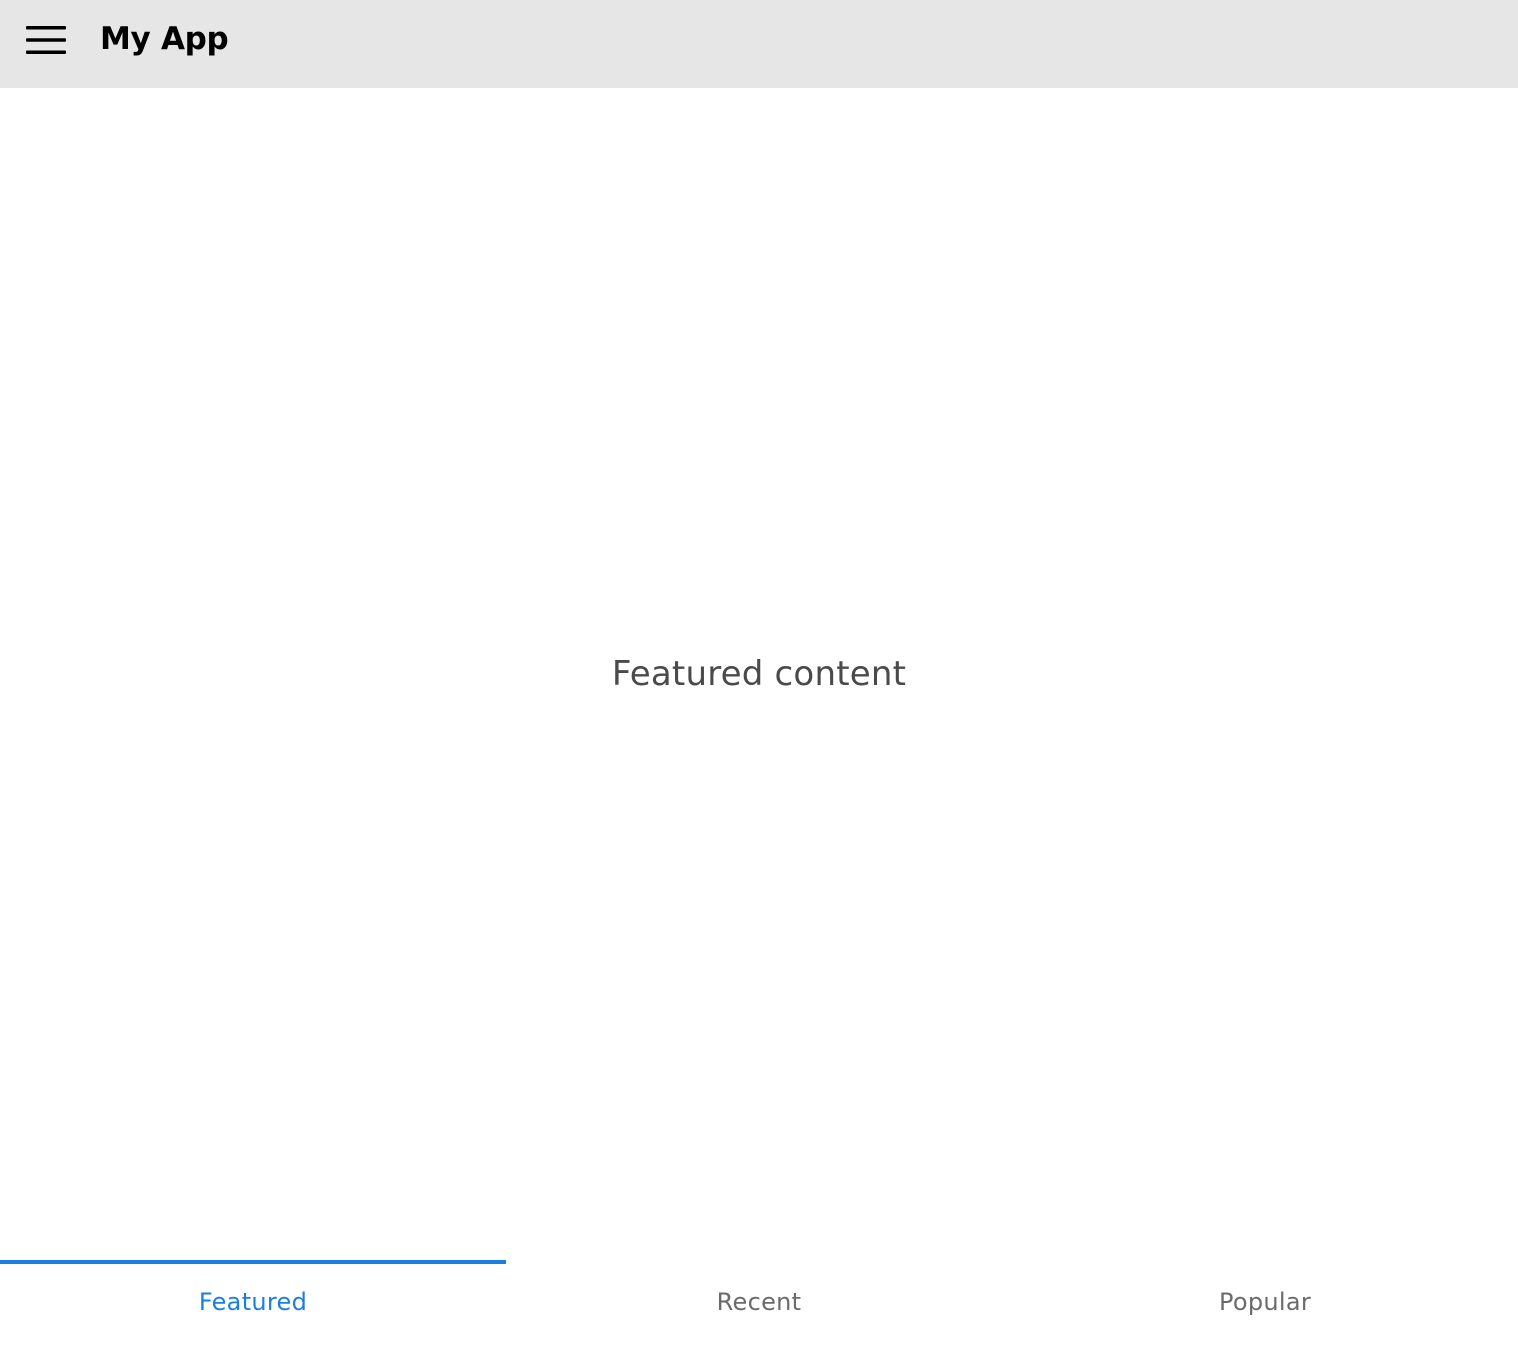 This screenshot has height=1350, width=1518. Describe the element at coordinates (1265, 1302) in the screenshot. I see `tab-label: Popular` at that location.